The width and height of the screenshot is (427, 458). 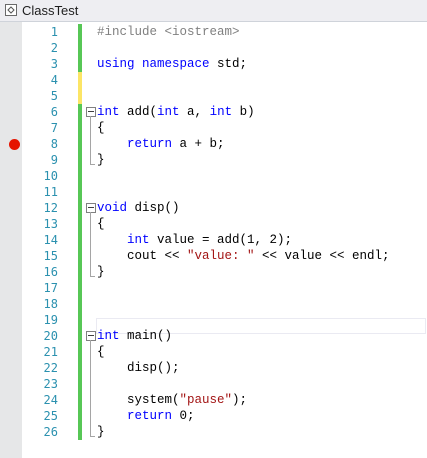 What do you see at coordinates (50, 400) in the screenshot?
I see `line-number: 24` at bounding box center [50, 400].